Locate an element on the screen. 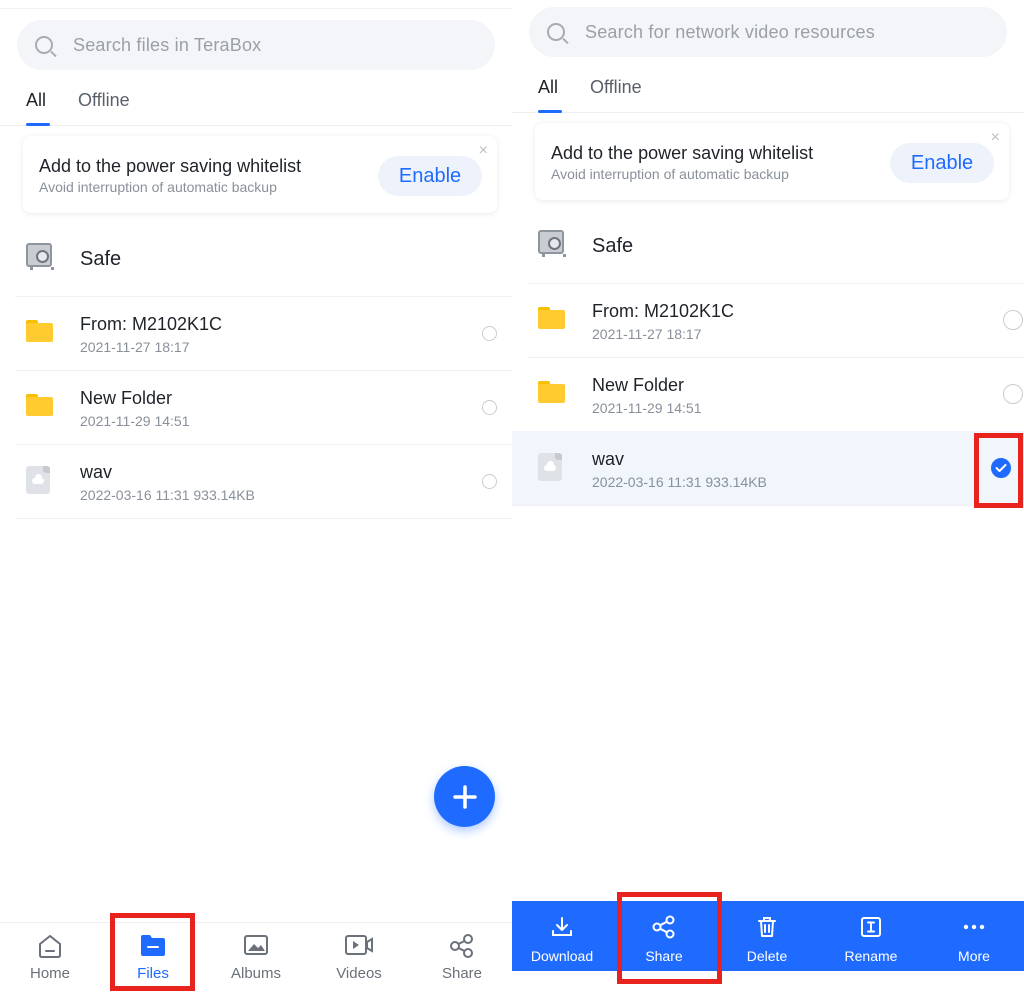  nav-share: Share is located at coordinates (462, 958).